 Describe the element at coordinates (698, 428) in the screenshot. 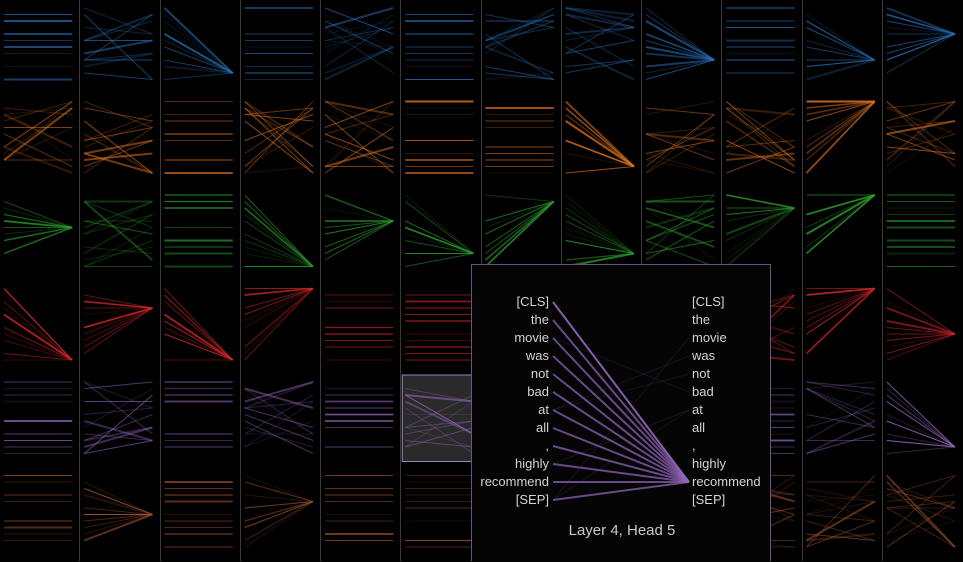

I see `right-token: all` at that location.